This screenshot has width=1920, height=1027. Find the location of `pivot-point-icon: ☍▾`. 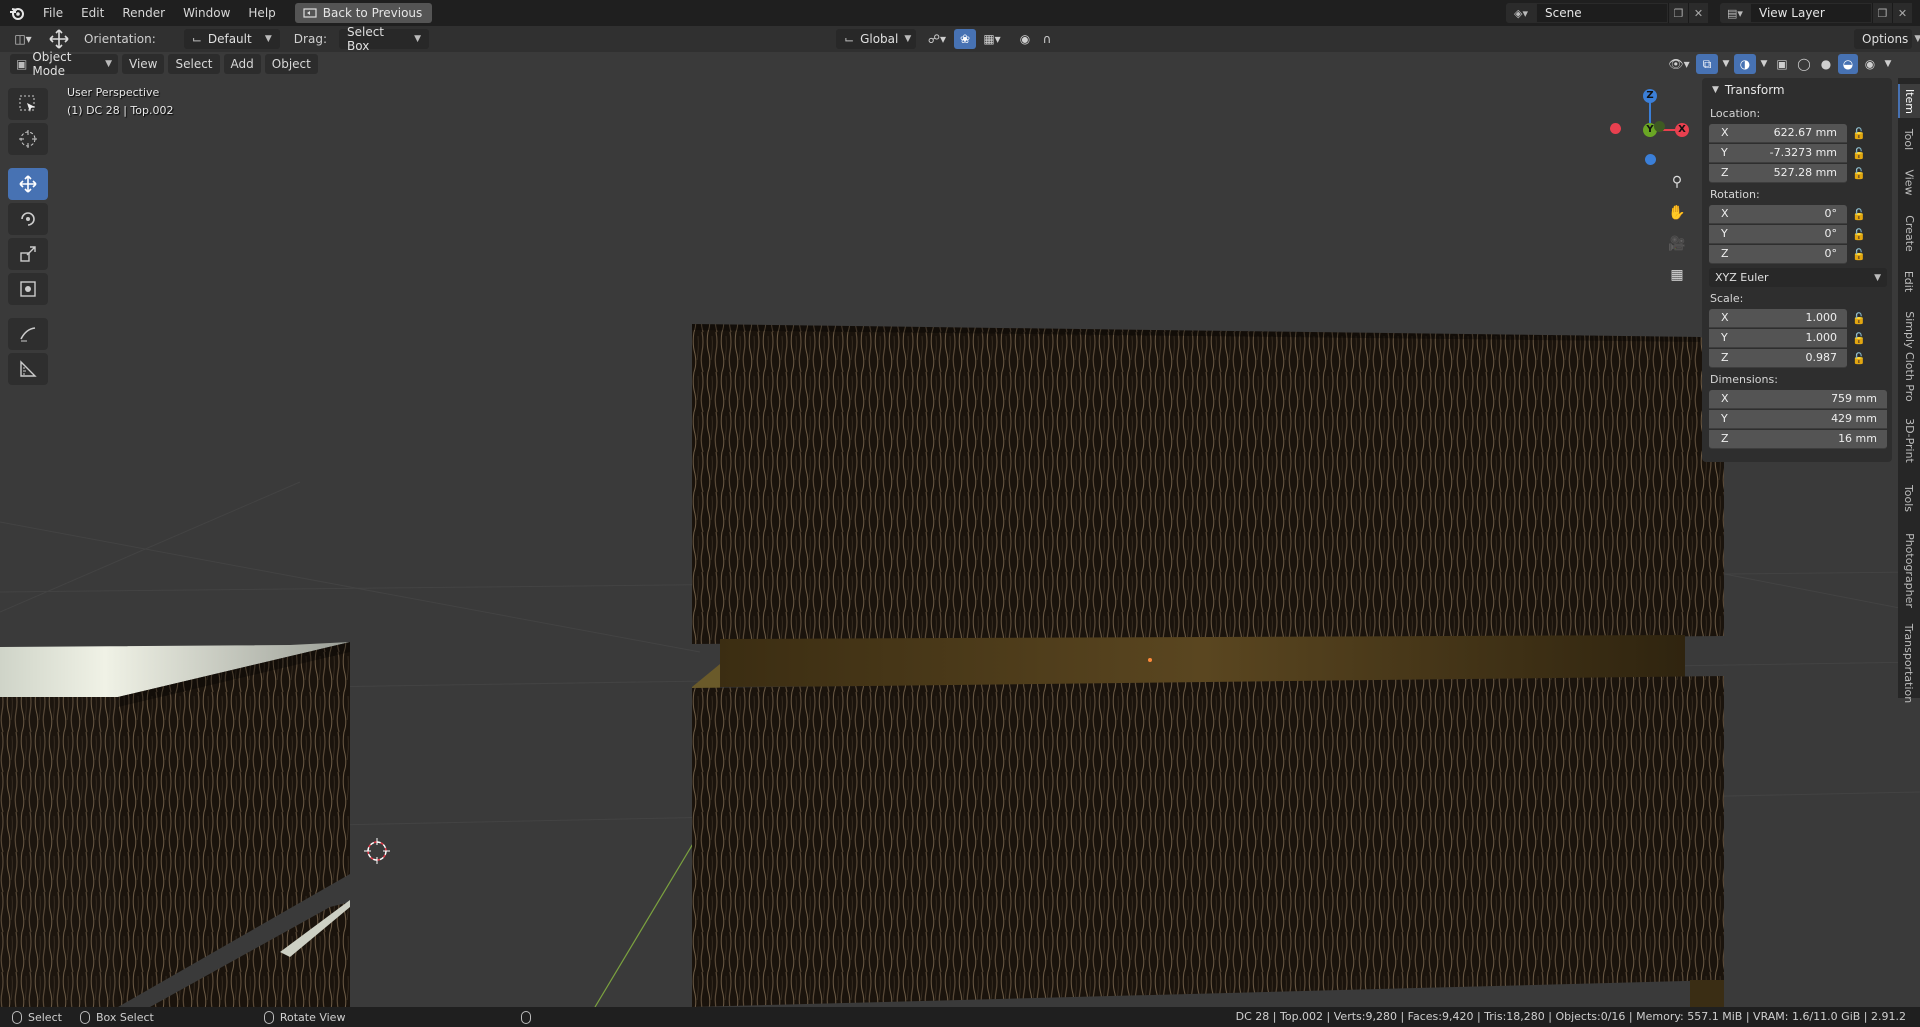

pivot-point-icon: ☍▾ is located at coordinates (937, 39).